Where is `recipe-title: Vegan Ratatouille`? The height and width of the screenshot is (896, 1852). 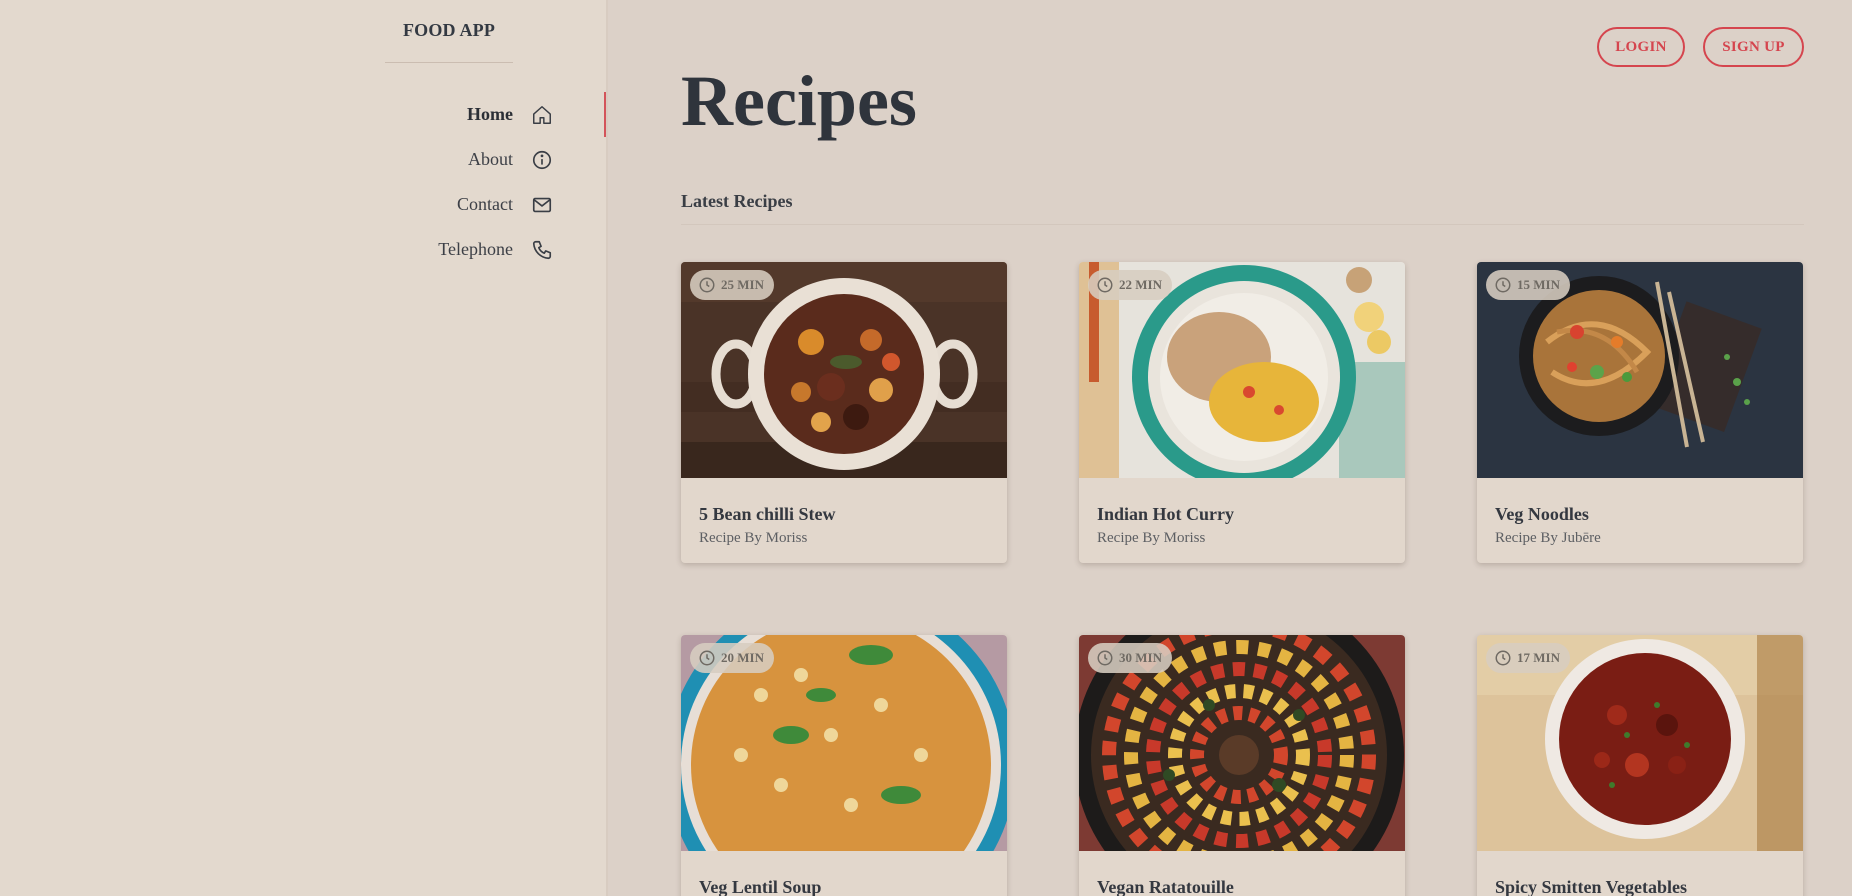
recipe-title: Vegan Ratatouille is located at coordinates (1165, 886).